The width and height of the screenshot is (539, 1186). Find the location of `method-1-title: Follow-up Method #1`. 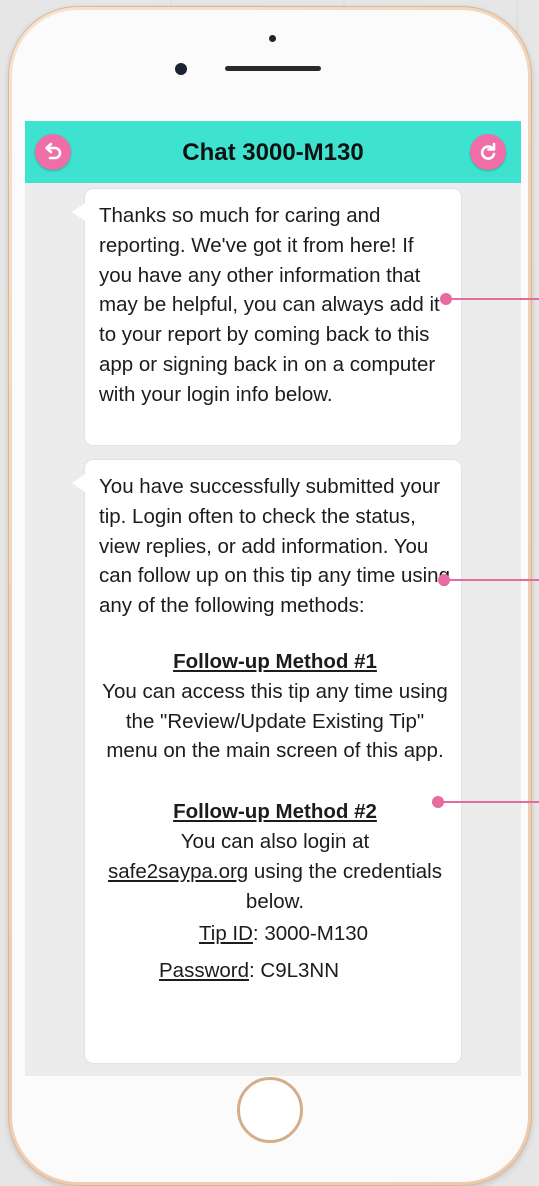

method-1-title: Follow-up Method #1 is located at coordinates (275, 661).